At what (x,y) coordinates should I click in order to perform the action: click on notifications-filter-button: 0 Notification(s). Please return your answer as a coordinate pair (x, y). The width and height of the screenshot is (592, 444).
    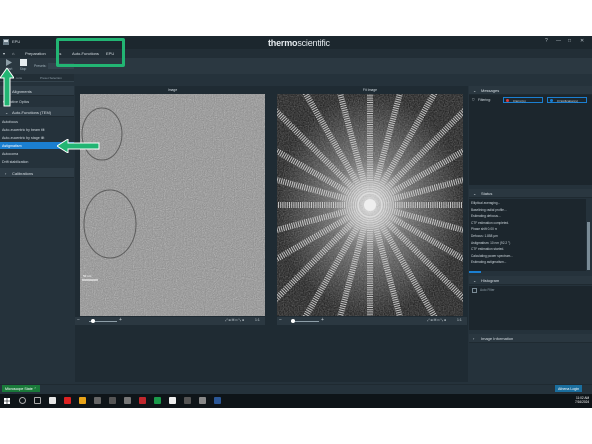
    Looking at the image, I should click on (567, 100).